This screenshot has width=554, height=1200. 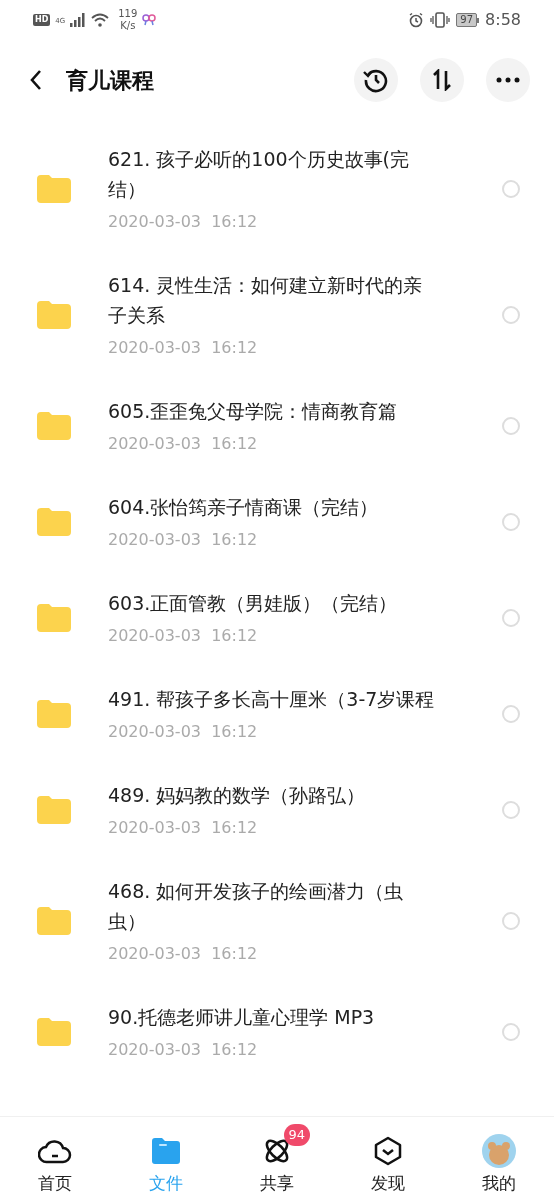 What do you see at coordinates (42, 20) in the screenshot?
I see `hd-indicator: HD` at bounding box center [42, 20].